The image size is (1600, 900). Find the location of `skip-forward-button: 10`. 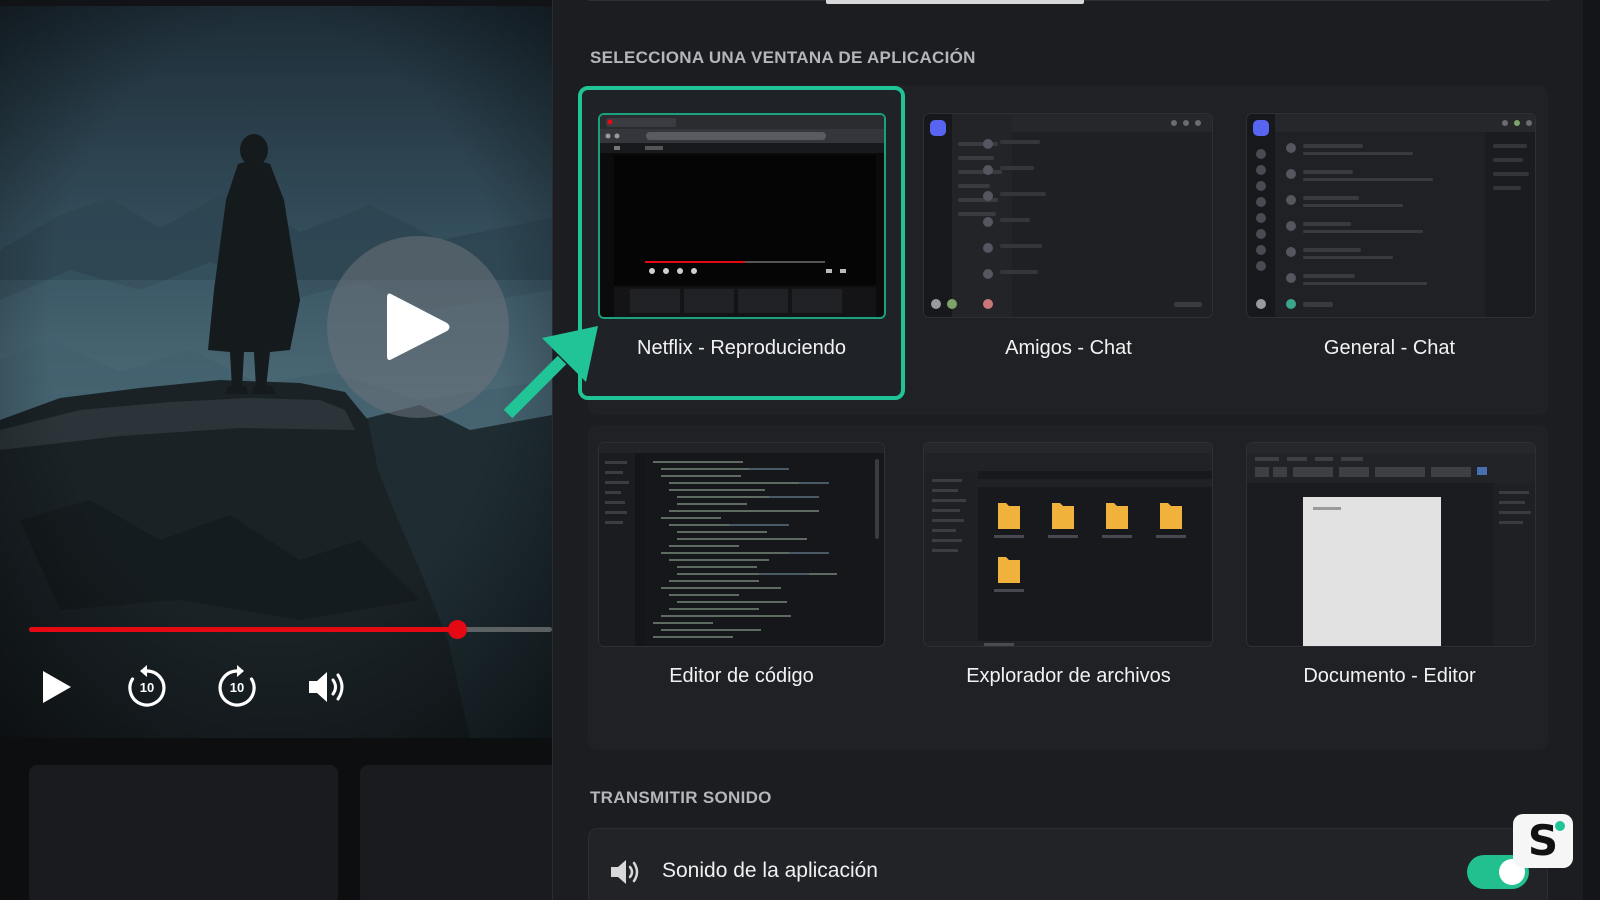

skip-forward-button: 10 is located at coordinates (237, 687).